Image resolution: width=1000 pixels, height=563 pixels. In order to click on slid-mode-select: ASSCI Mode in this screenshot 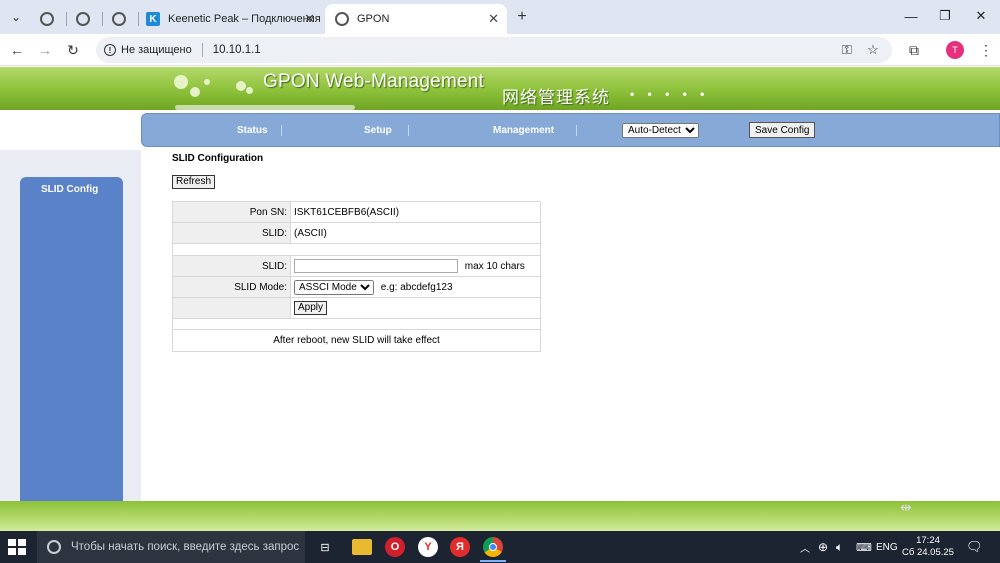, I will do `click(334, 287)`.